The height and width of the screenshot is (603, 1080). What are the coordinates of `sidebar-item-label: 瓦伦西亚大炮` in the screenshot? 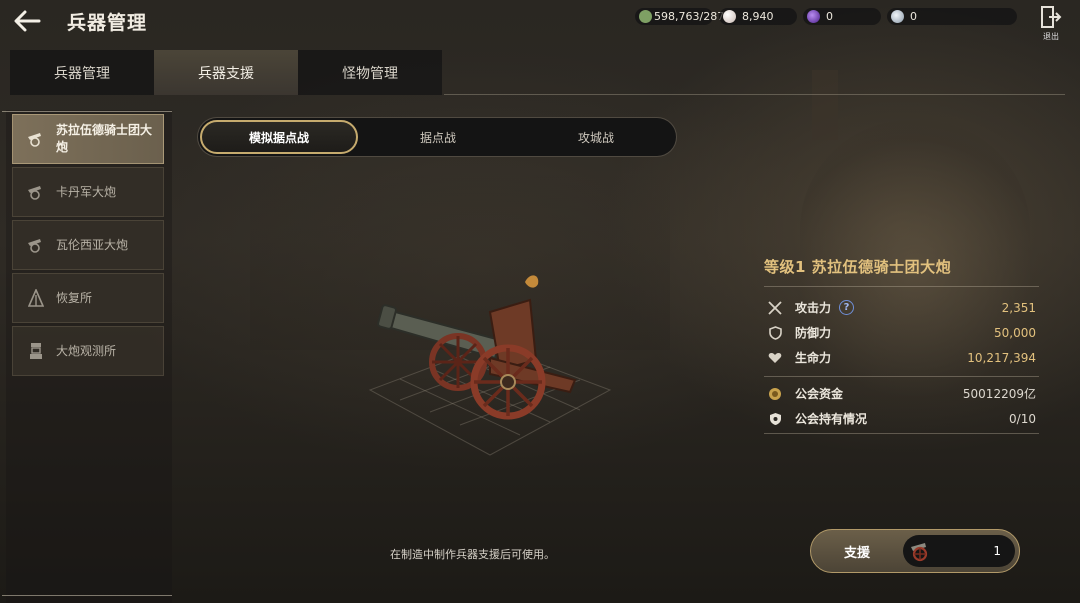 It's located at (92, 244).